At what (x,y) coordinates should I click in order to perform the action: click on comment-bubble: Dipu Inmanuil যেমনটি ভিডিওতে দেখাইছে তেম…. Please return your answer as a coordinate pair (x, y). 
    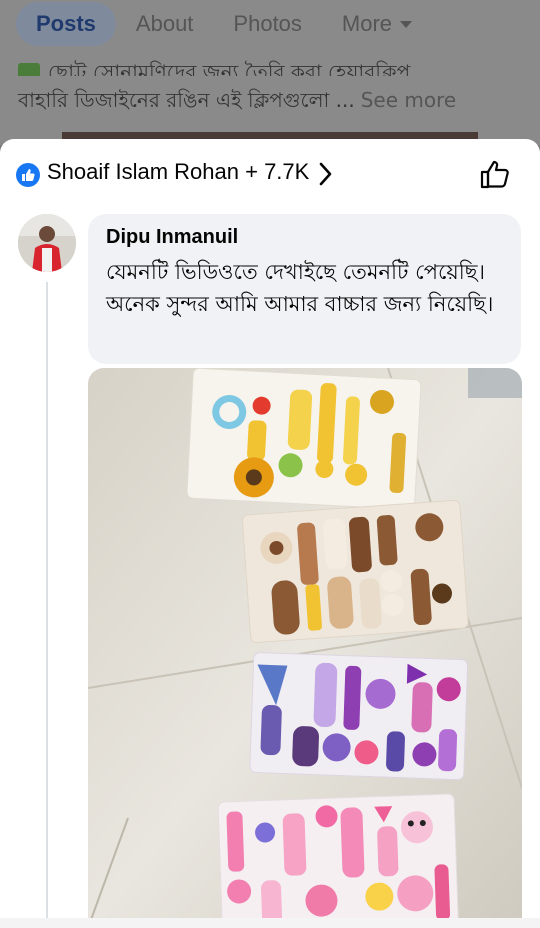
    Looking at the image, I should click on (304, 289).